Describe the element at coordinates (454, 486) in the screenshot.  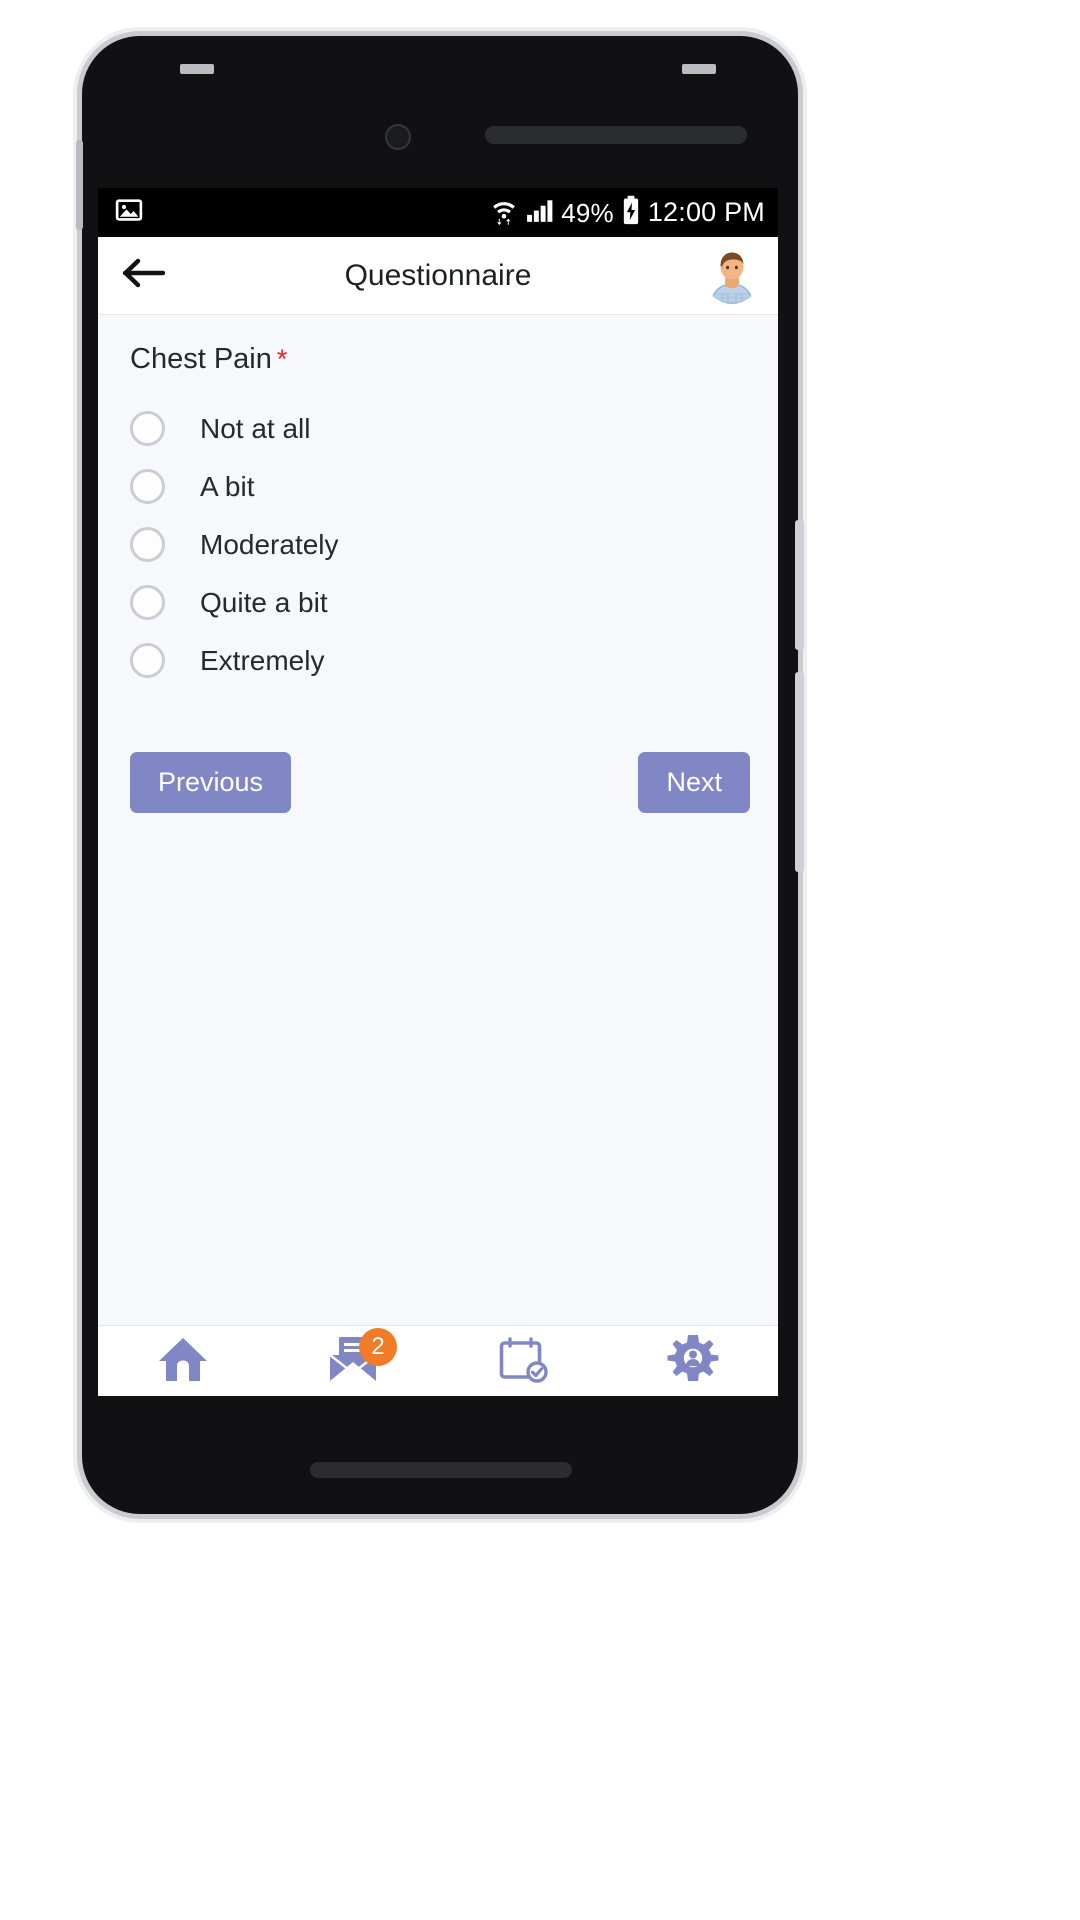
I see `radio-option-a-bit: A bit` at that location.